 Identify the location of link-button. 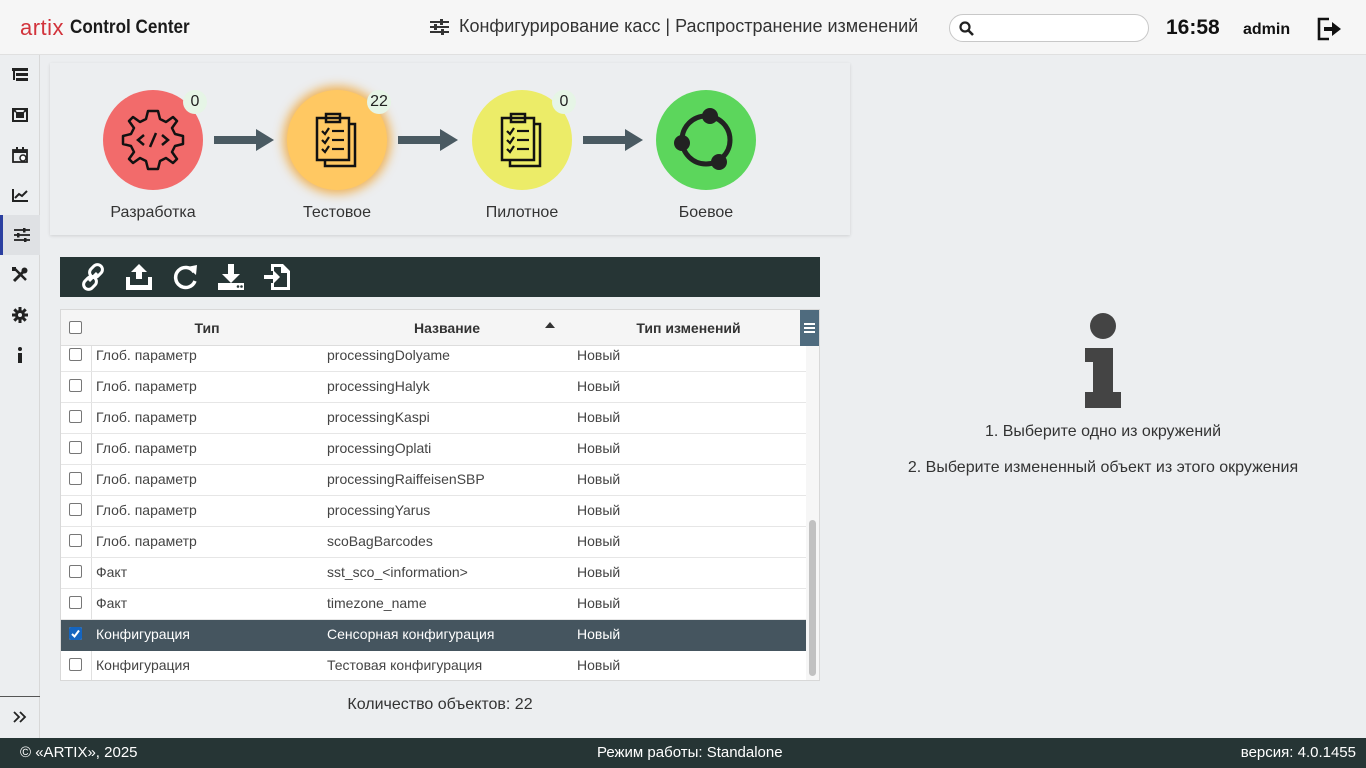
(93, 277).